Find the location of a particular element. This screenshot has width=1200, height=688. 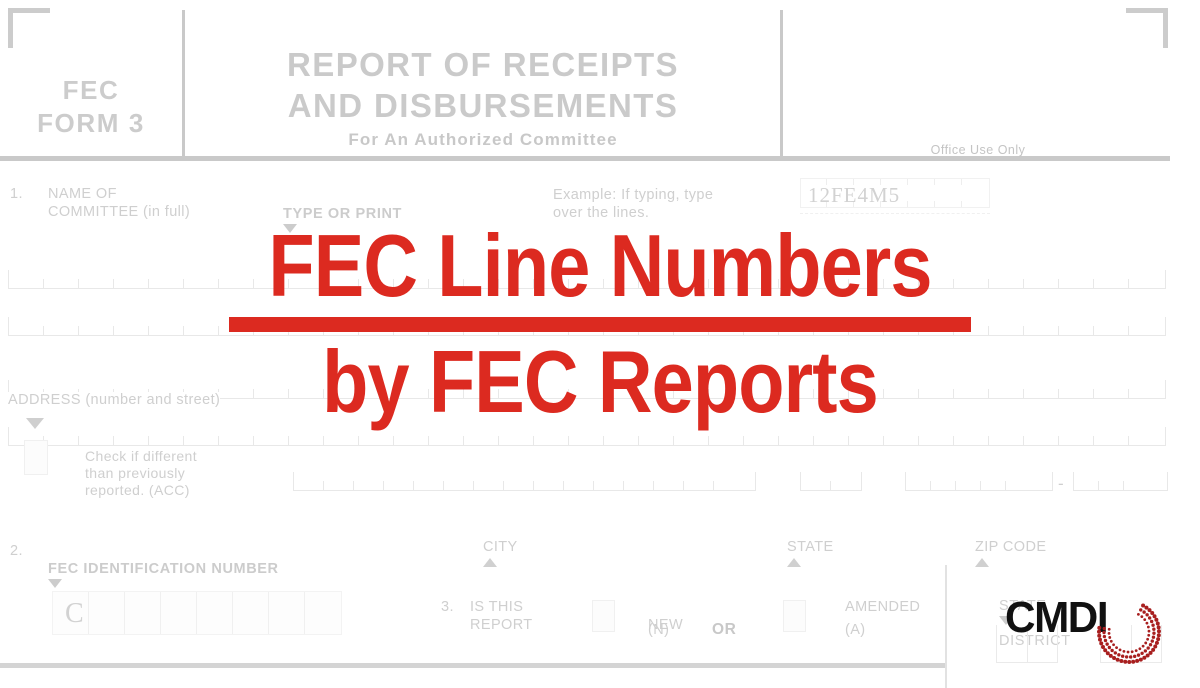

corner-bracket-top-right is located at coordinates (1147, 28).